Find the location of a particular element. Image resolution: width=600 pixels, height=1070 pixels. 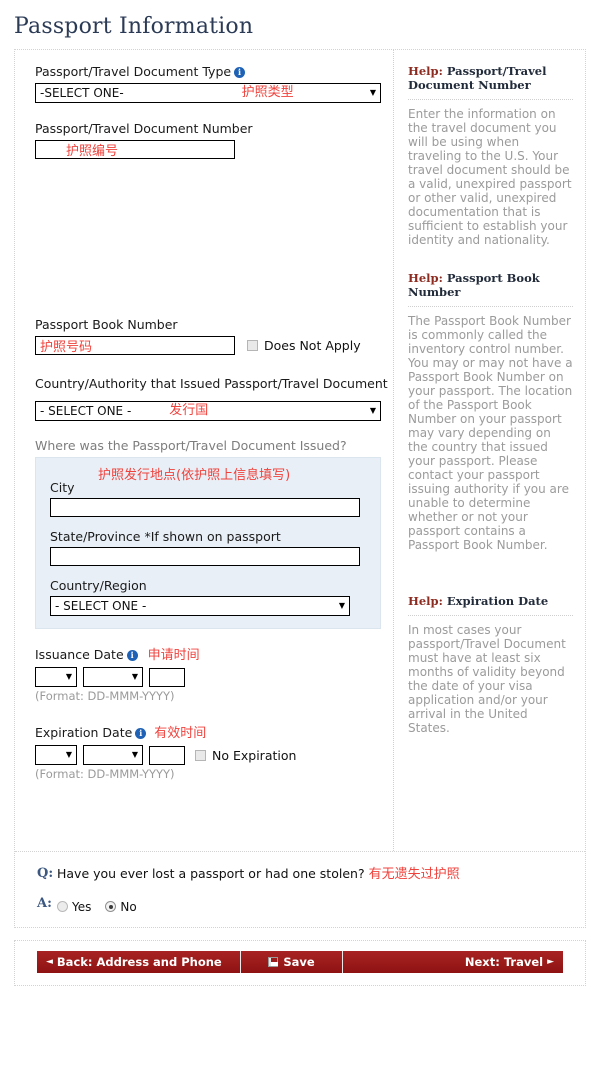

next-button: Next: Travel ► is located at coordinates (453, 962).